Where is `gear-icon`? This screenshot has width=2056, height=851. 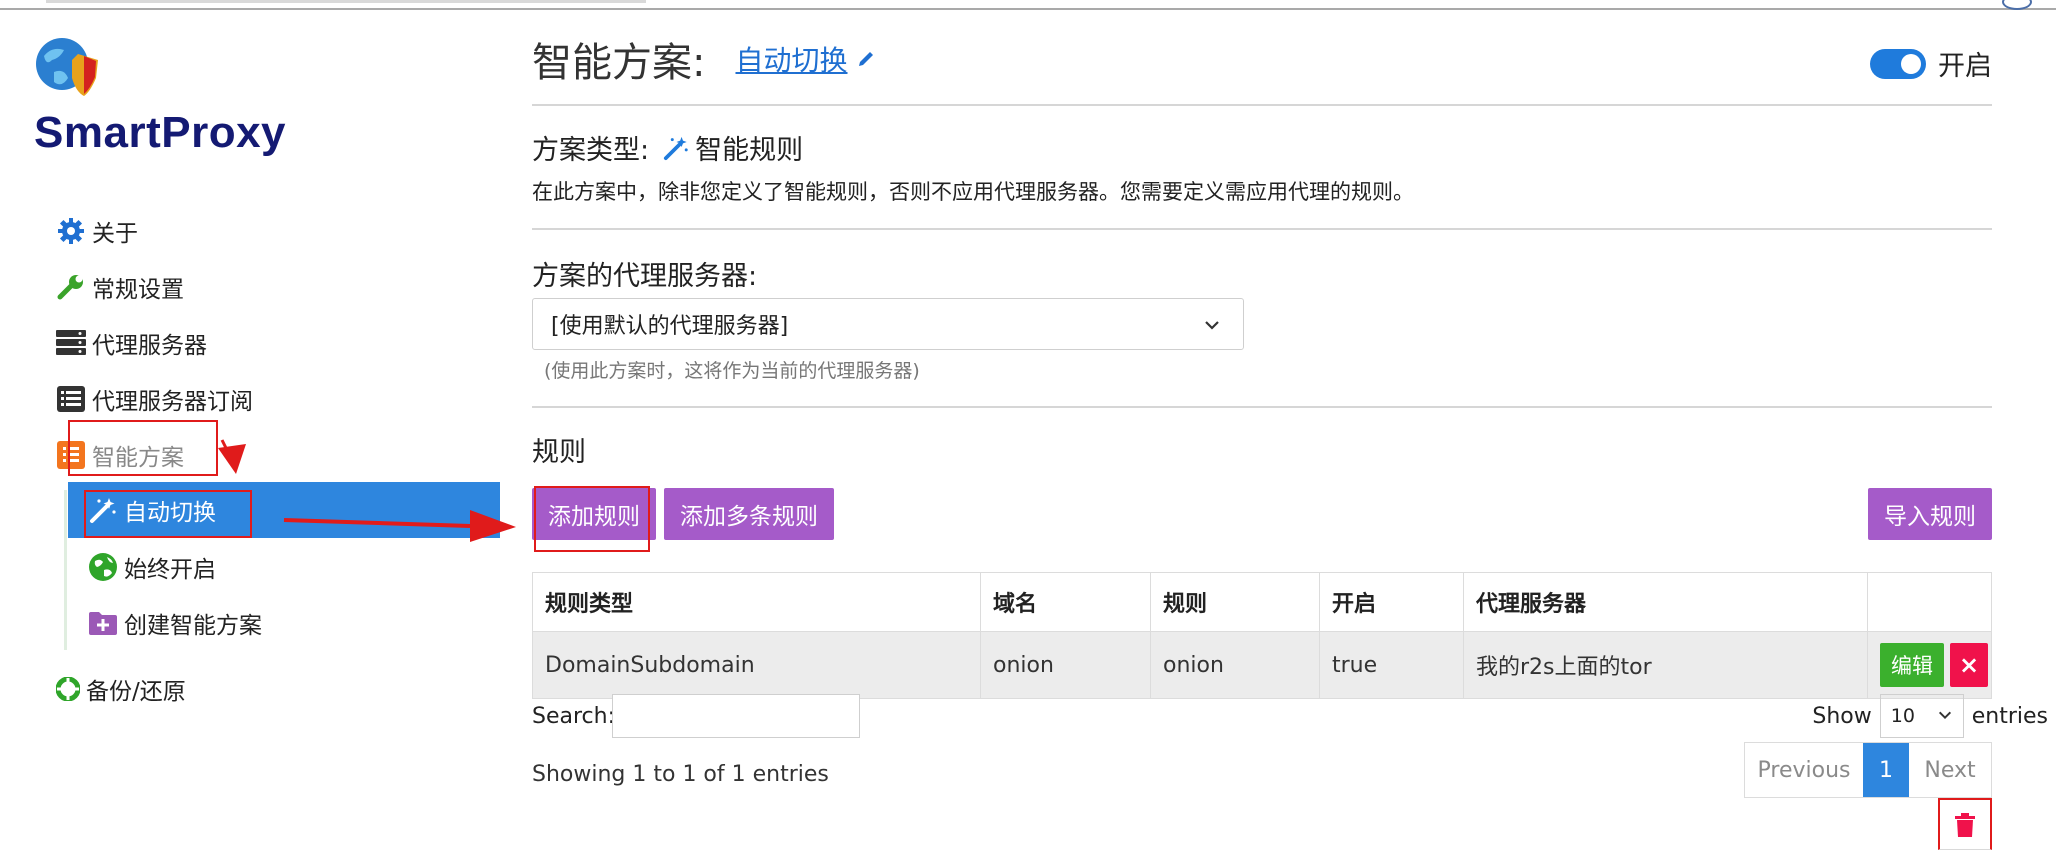
gear-icon is located at coordinates (71, 231).